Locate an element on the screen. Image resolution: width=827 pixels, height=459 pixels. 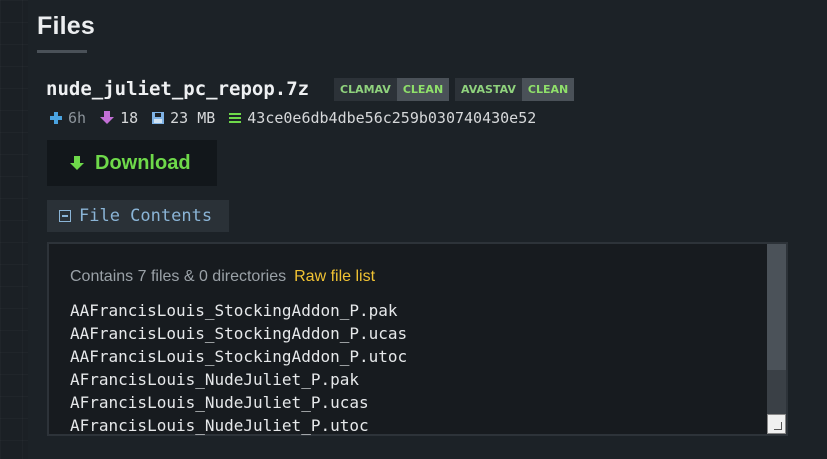
floppy-disk-icon is located at coordinates (158, 118).